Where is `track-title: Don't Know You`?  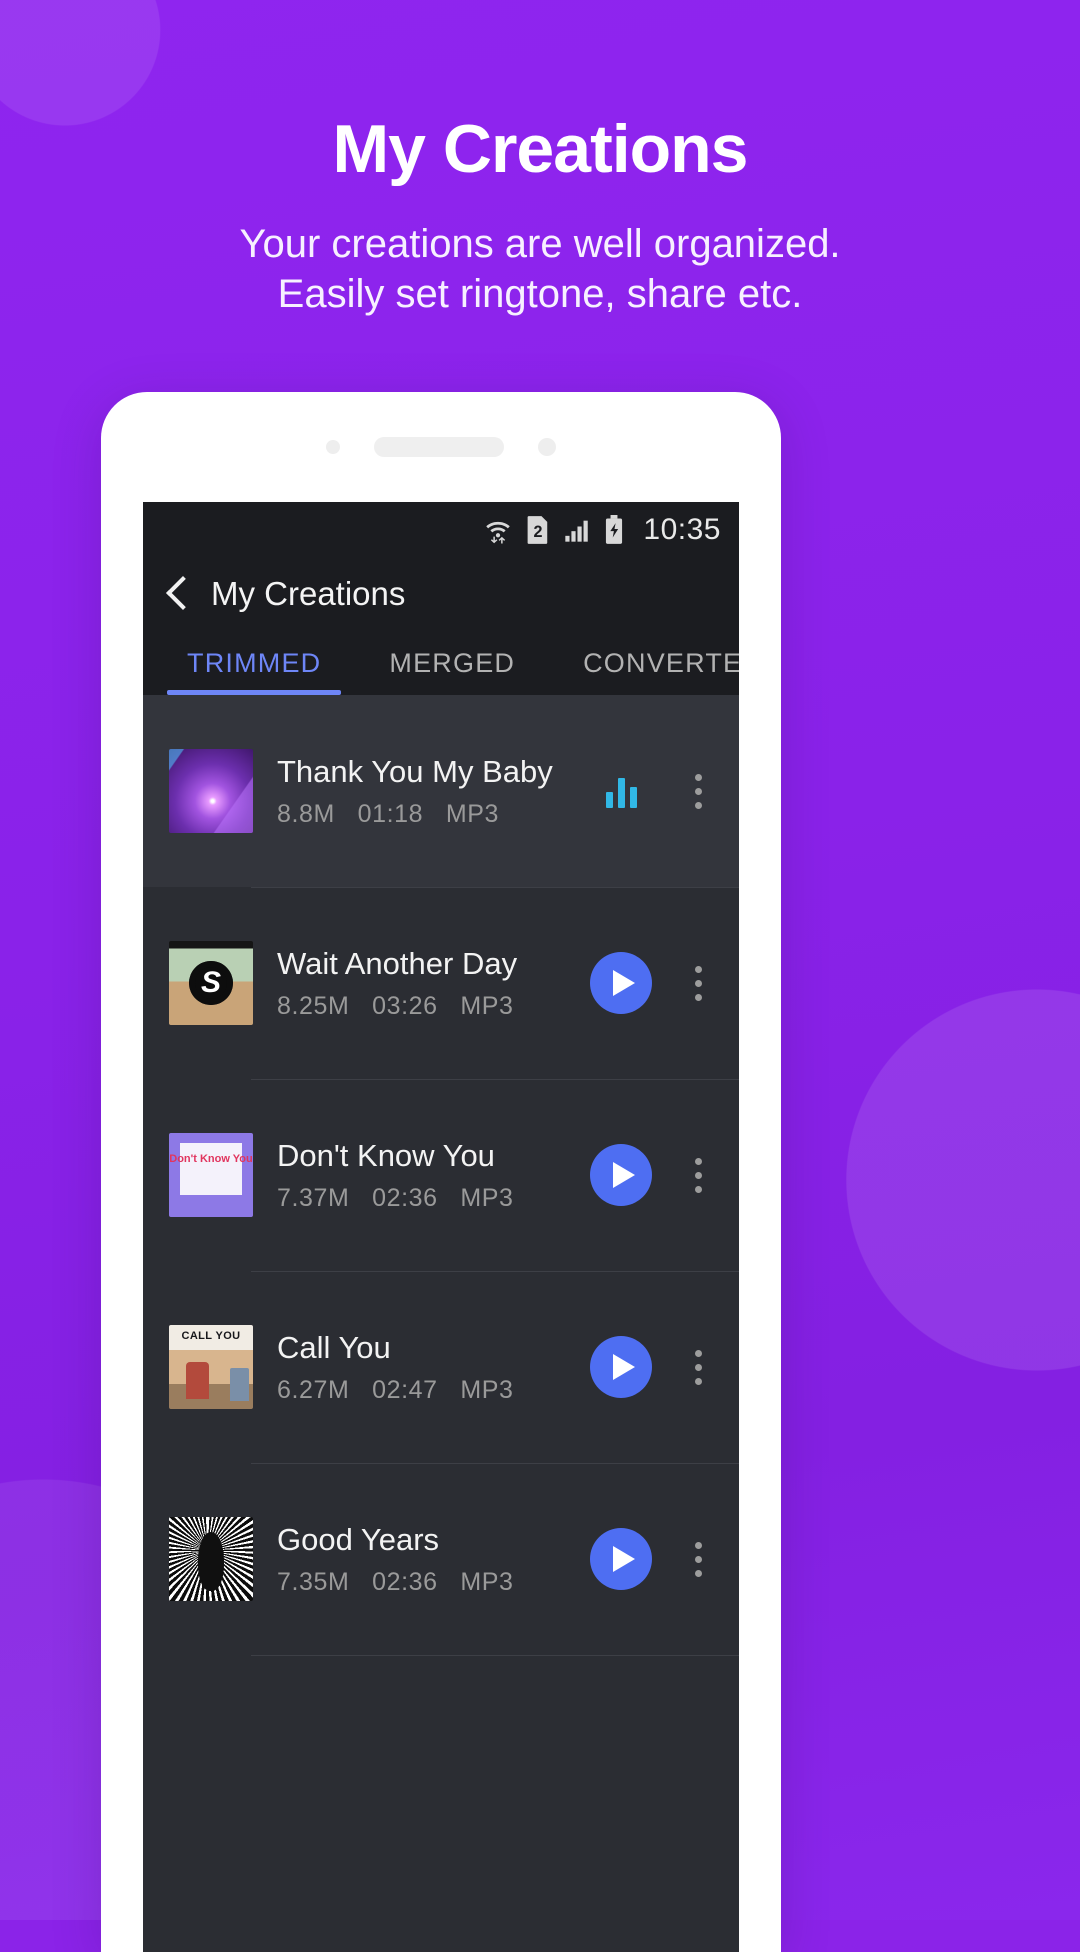
track-title: Don't Know You is located at coordinates (386, 1155).